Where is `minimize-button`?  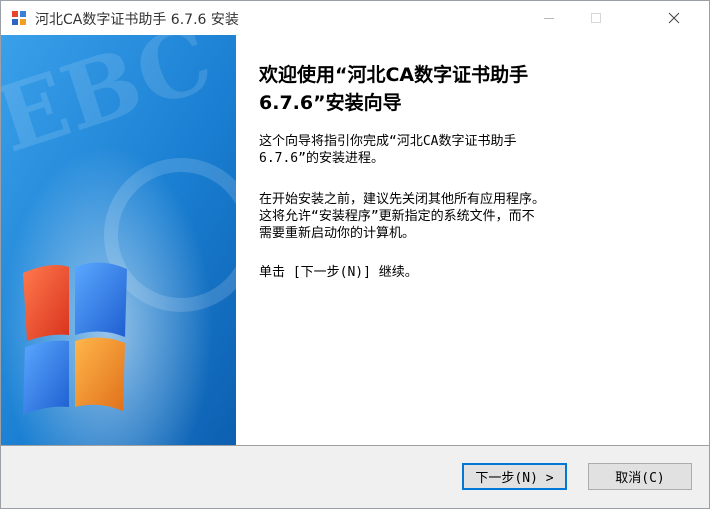
minimize-button is located at coordinates (549, 18).